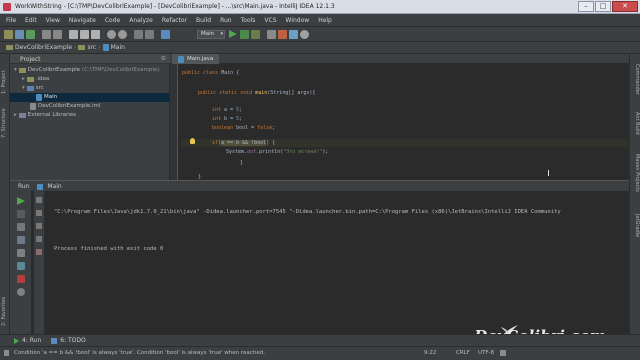 This screenshot has height=360, width=640. I want to click on code-line: System.out.println("Это истина!");, so click(277, 152).